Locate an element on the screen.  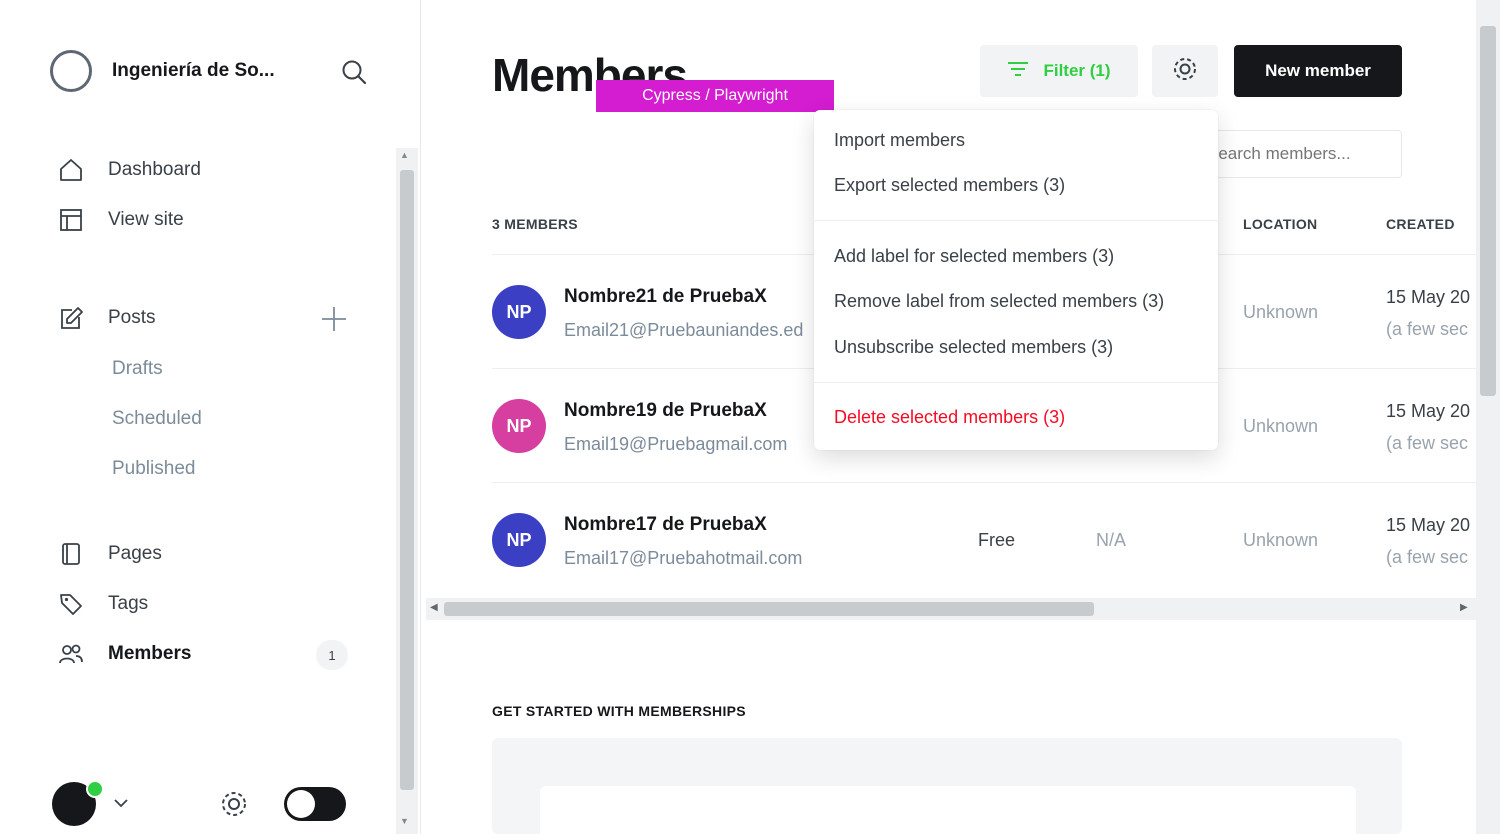
members-icon is located at coordinates (71, 654).